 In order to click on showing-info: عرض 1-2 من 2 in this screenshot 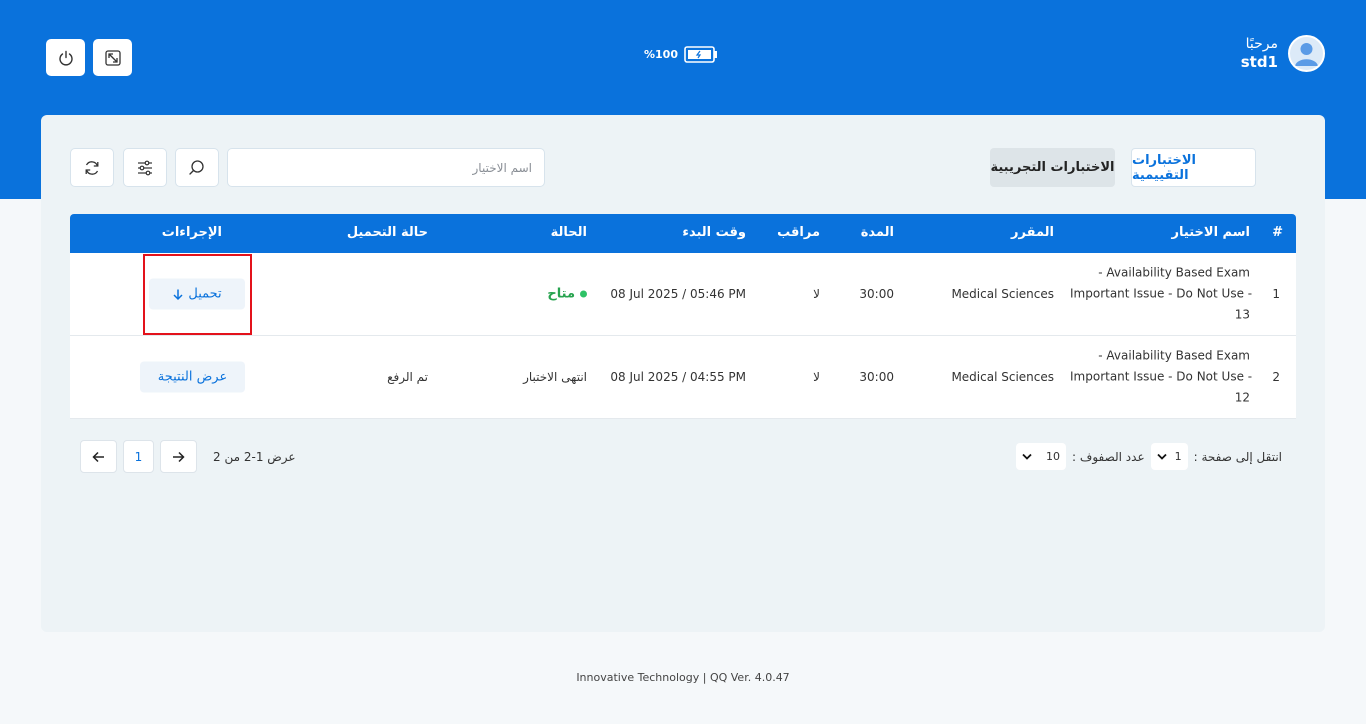, I will do `click(254, 456)`.